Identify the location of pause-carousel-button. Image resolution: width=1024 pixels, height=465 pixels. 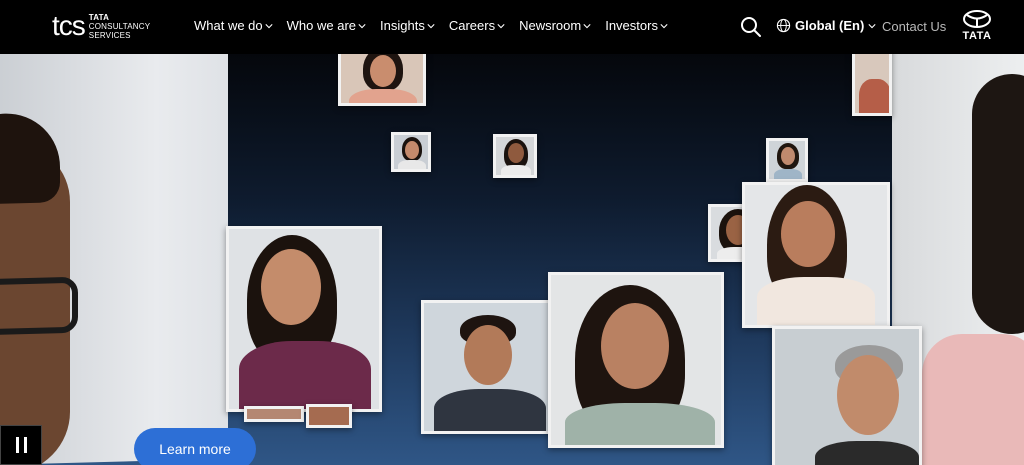
(21, 445).